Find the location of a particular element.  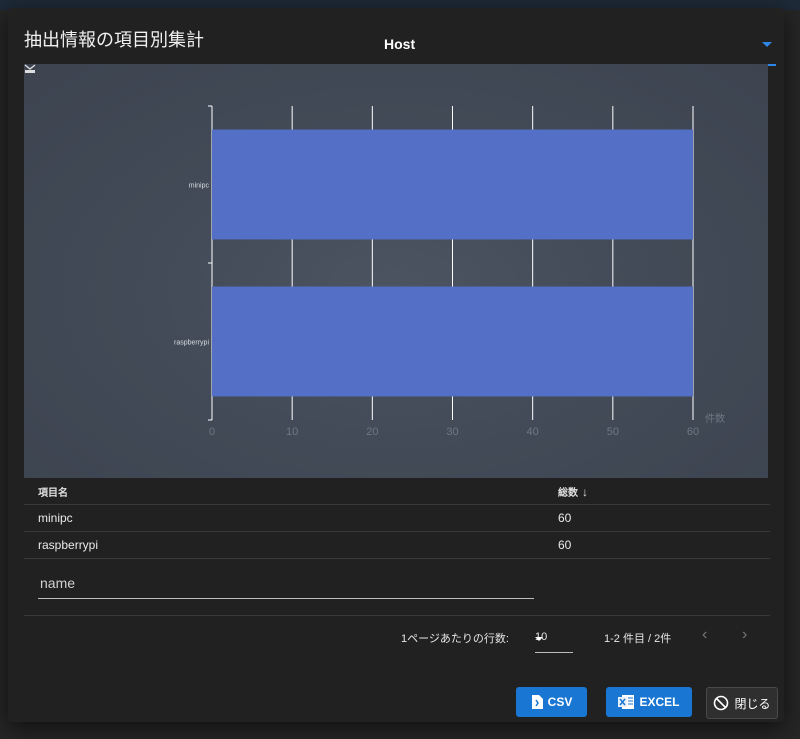

x-tick-label: 60 is located at coordinates (693, 432).